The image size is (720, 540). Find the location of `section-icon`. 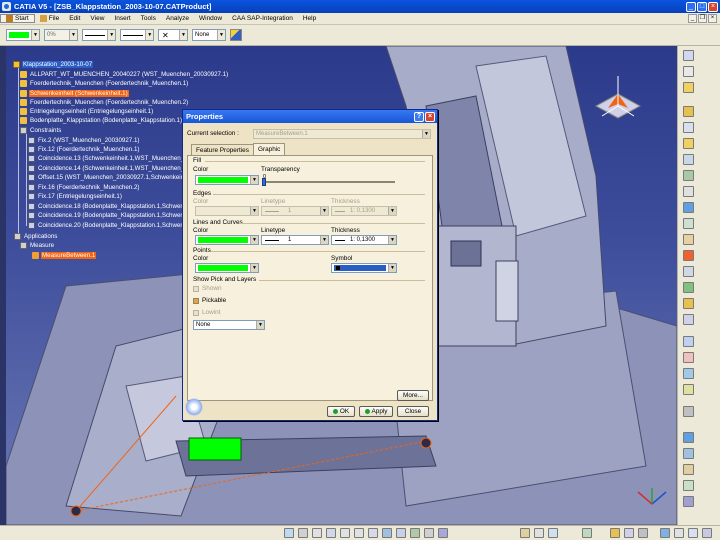

section-icon is located at coordinates (688, 373).